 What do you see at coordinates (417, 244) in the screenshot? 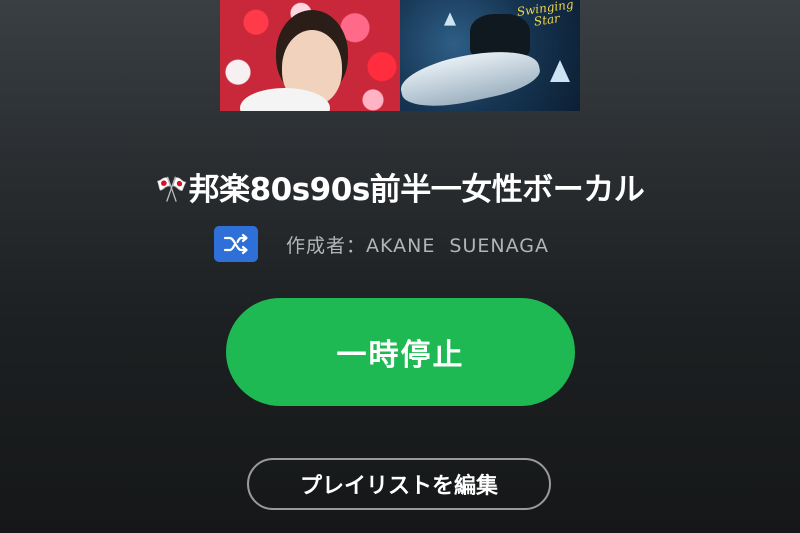
I see `playlist-author: 作成者：AKANE SUENAGA` at bounding box center [417, 244].